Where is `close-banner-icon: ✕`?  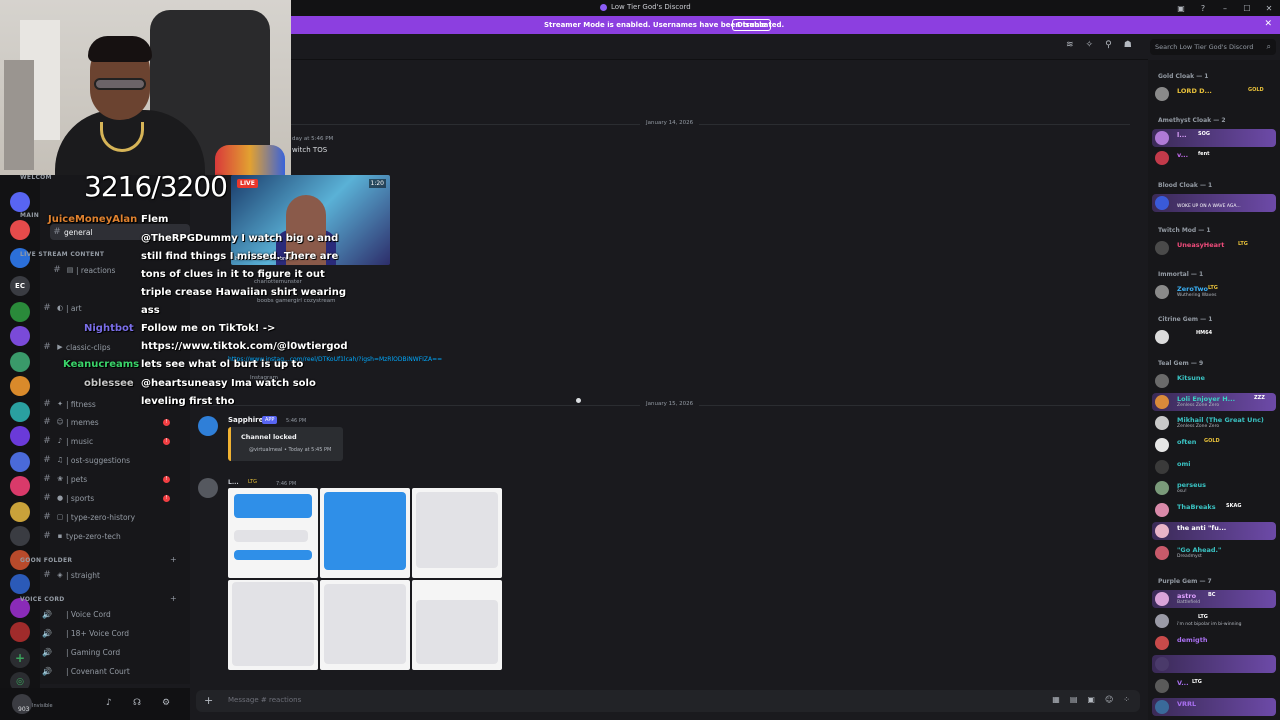 close-banner-icon: ✕ is located at coordinates (1268, 24).